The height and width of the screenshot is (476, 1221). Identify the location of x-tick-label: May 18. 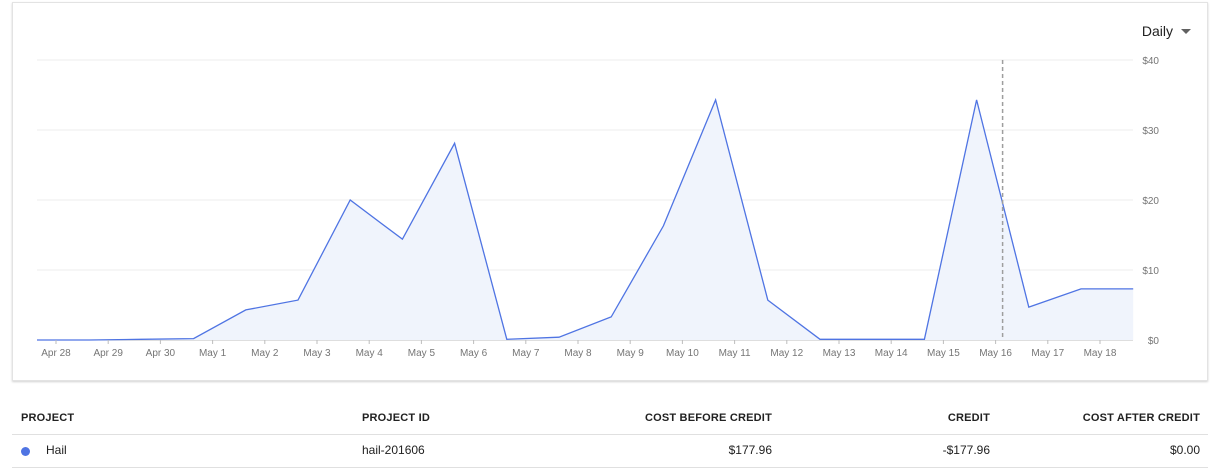
(1100, 353).